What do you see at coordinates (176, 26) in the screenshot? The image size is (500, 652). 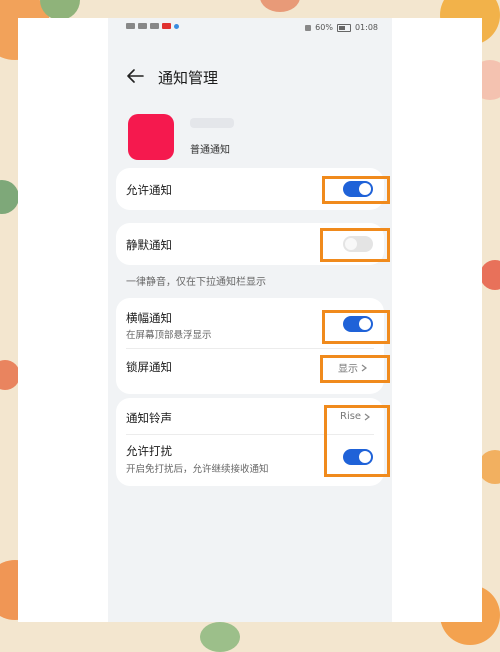 I see `app-dot-icon` at bounding box center [176, 26].